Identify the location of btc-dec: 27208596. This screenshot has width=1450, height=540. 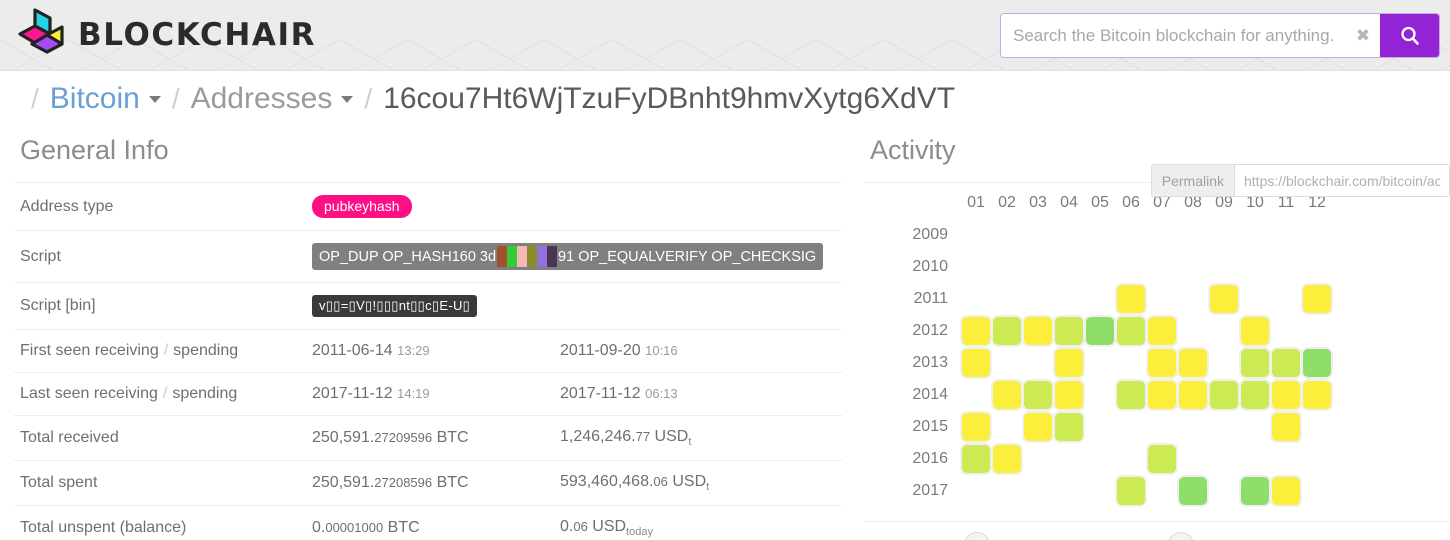
(403, 483).